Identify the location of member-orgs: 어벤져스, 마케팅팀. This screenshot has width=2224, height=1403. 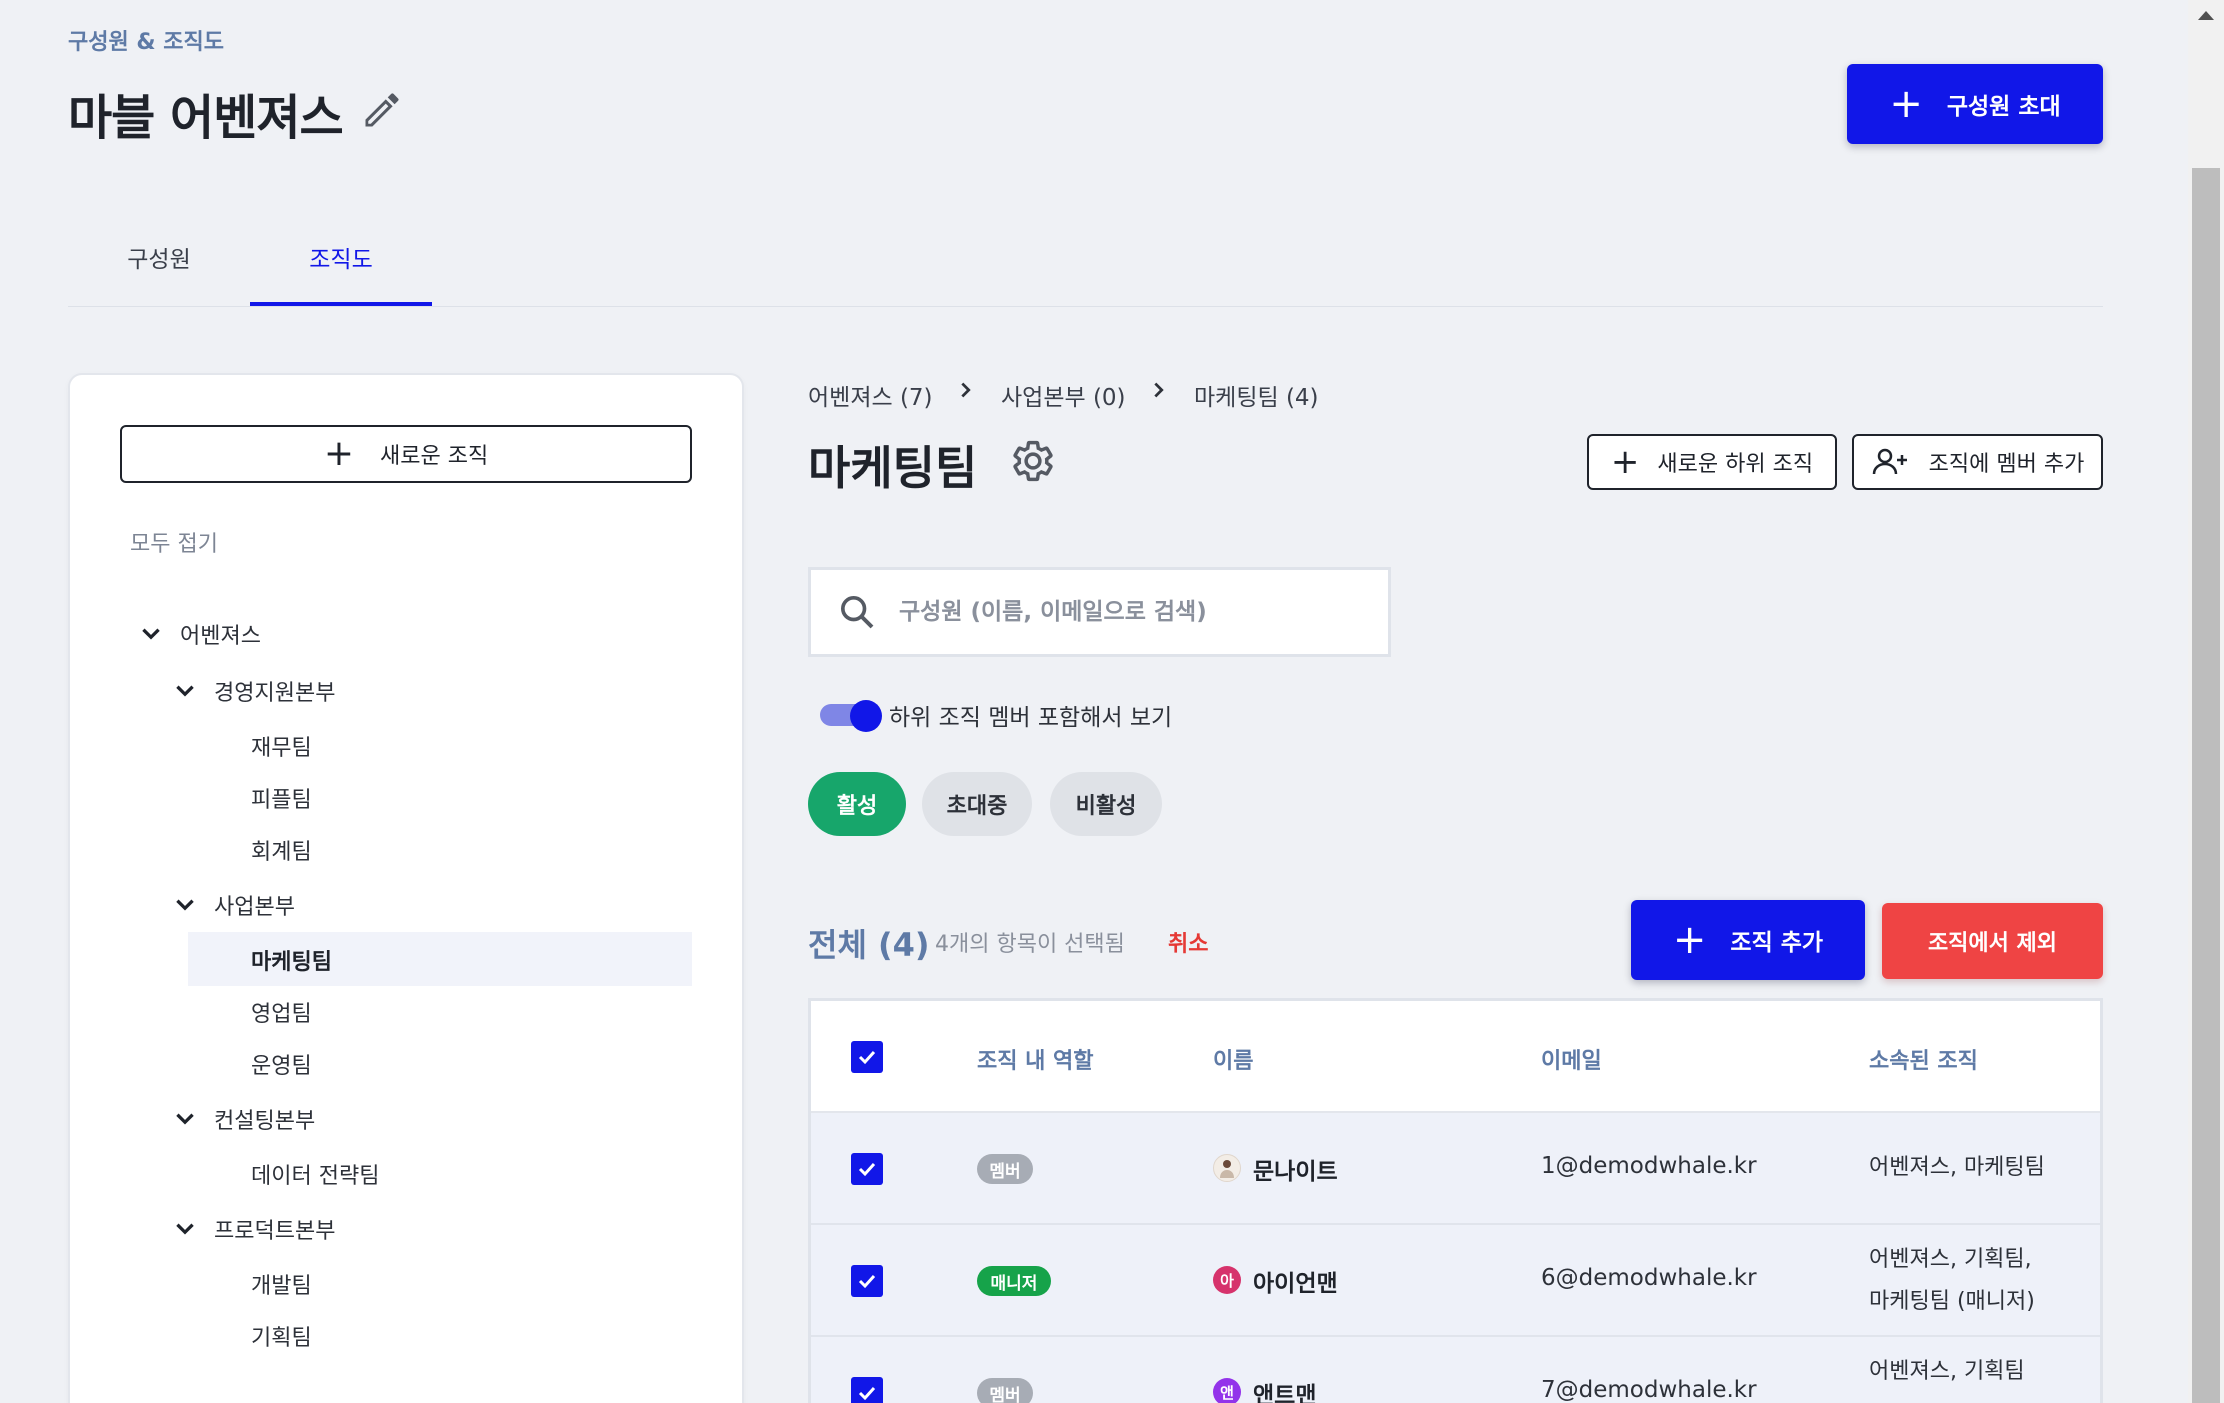
(1957, 1167).